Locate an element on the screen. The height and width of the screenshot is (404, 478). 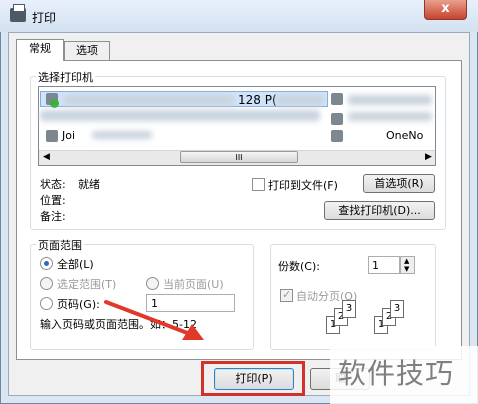
spin-up-icon: ▲ is located at coordinates (406, 261).